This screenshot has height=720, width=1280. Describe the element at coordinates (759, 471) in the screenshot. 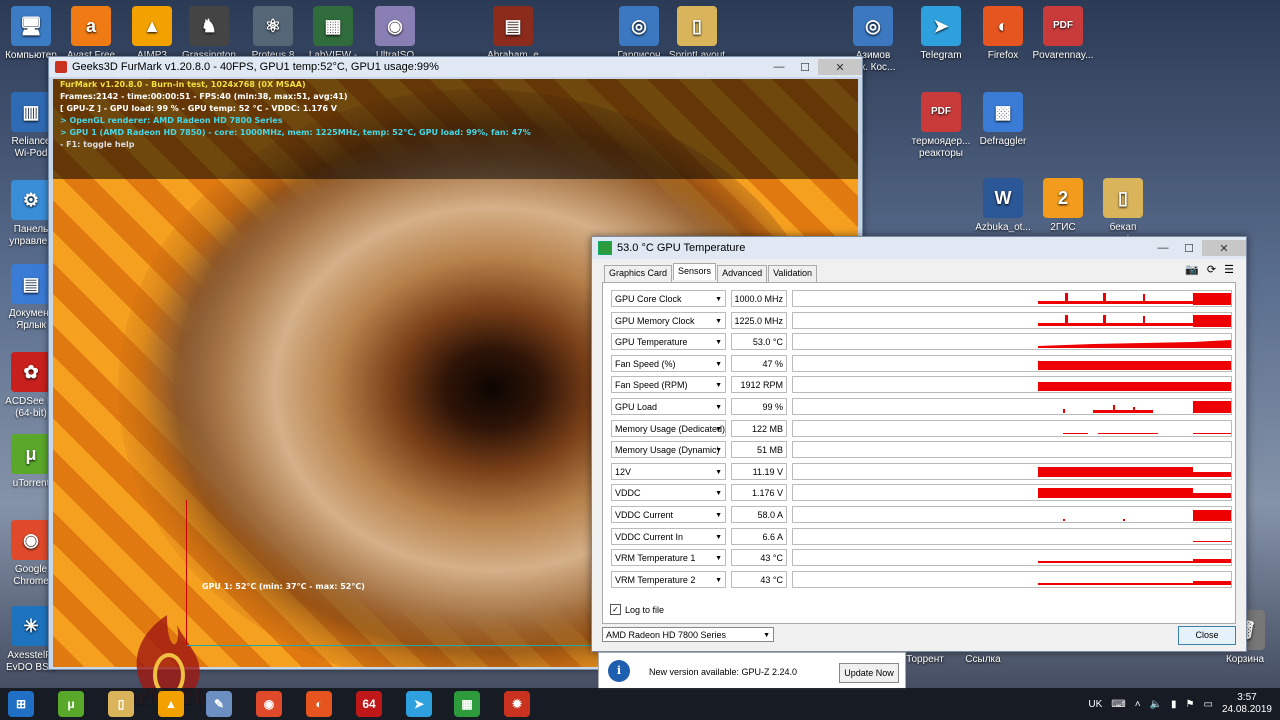

I see `sensor-value: 11.19 V` at that location.